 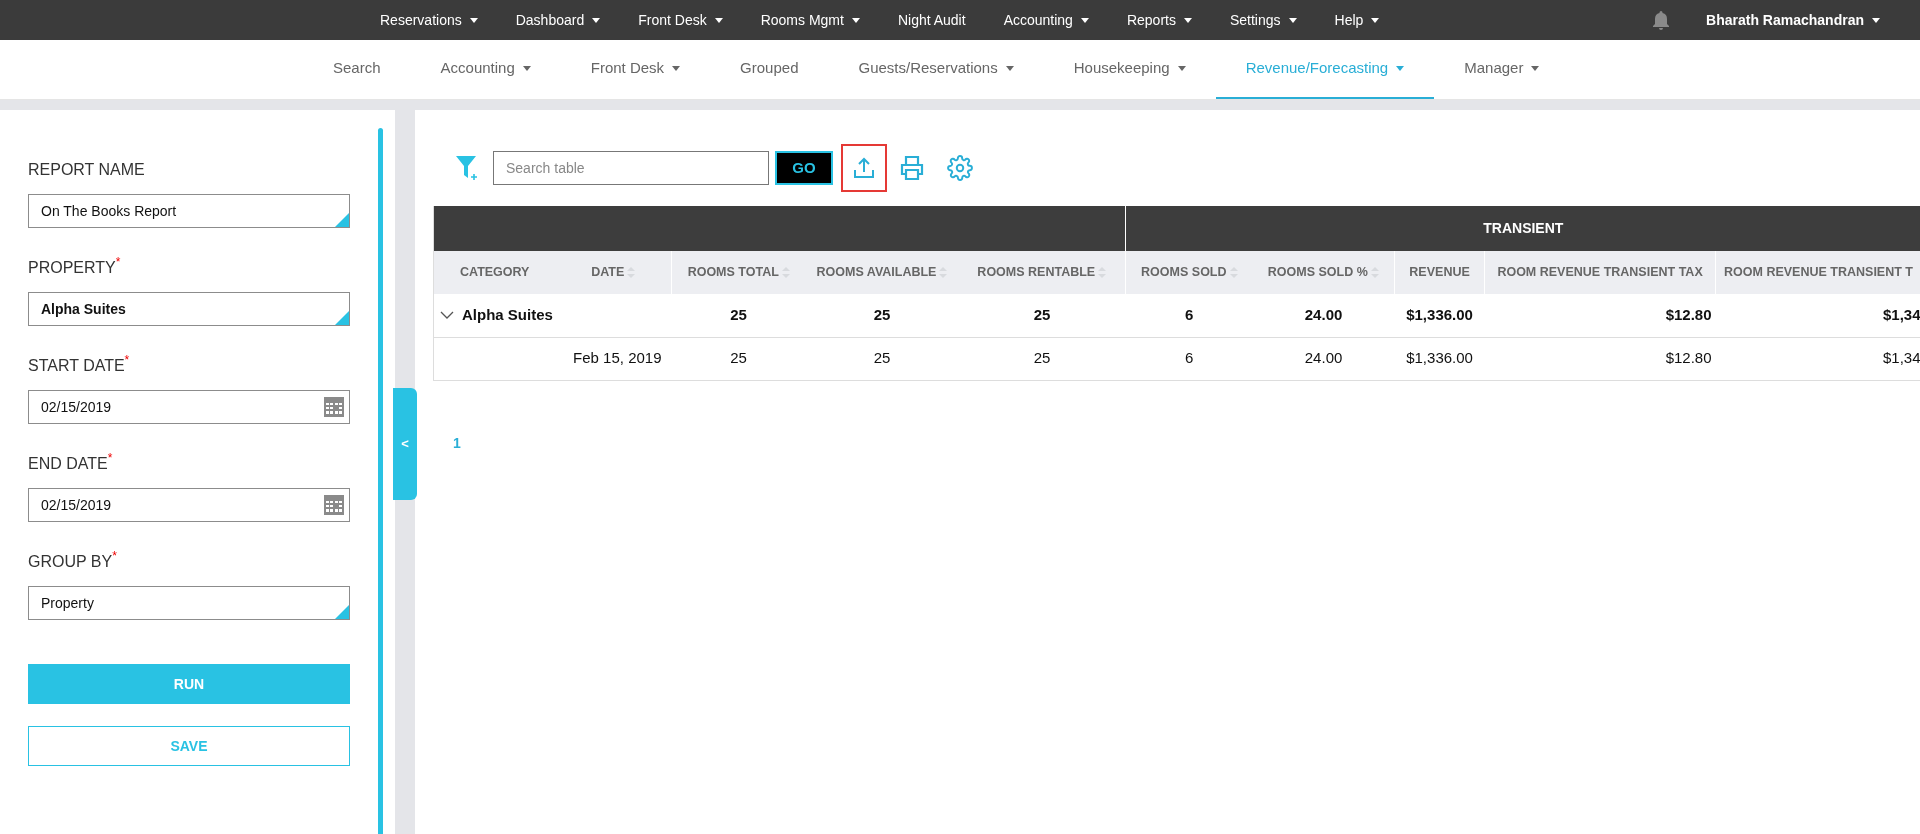 What do you see at coordinates (380, 481) in the screenshot?
I see `scrollbar` at bounding box center [380, 481].